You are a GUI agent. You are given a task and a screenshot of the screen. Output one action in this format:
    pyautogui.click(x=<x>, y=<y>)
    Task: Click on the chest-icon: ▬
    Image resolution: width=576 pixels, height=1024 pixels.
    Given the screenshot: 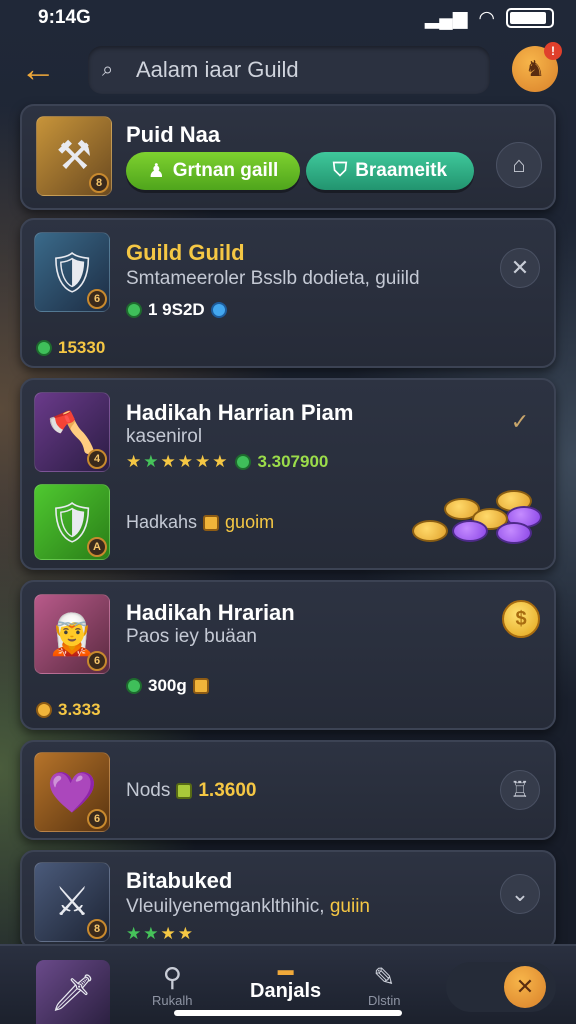 What is the action you would take?
    pyautogui.click(x=285, y=970)
    